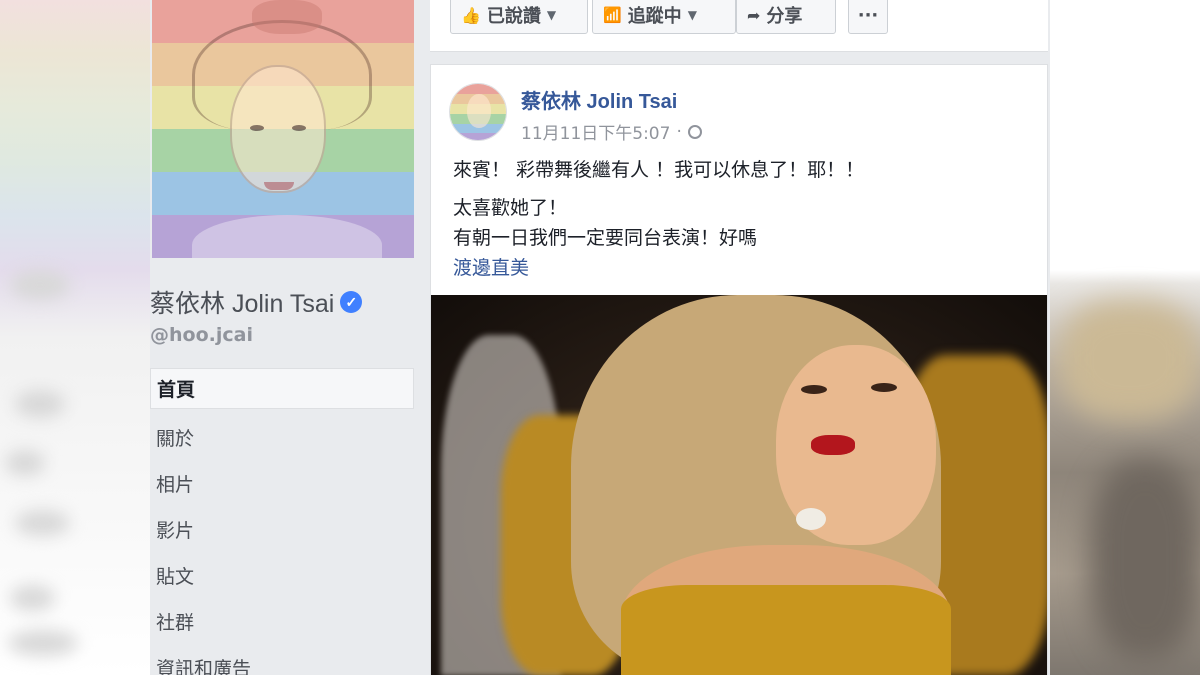 Image resolution: width=1200 pixels, height=675 pixels. I want to click on post-line: 來賓！ 彩帶舞後繼有人 ！我可以休息了！耶！！, so click(659, 170).